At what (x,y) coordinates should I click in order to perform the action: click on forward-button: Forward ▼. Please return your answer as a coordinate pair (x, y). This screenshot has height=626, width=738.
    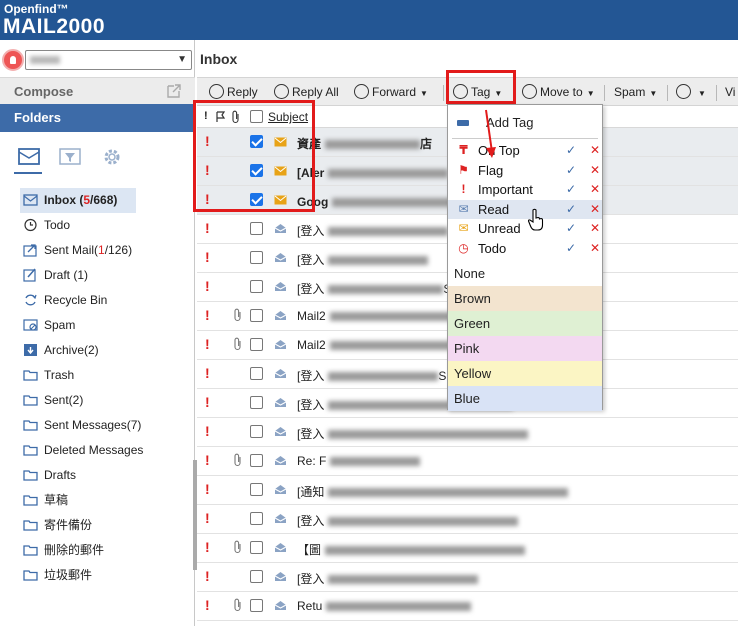
    Looking at the image, I should click on (391, 92).